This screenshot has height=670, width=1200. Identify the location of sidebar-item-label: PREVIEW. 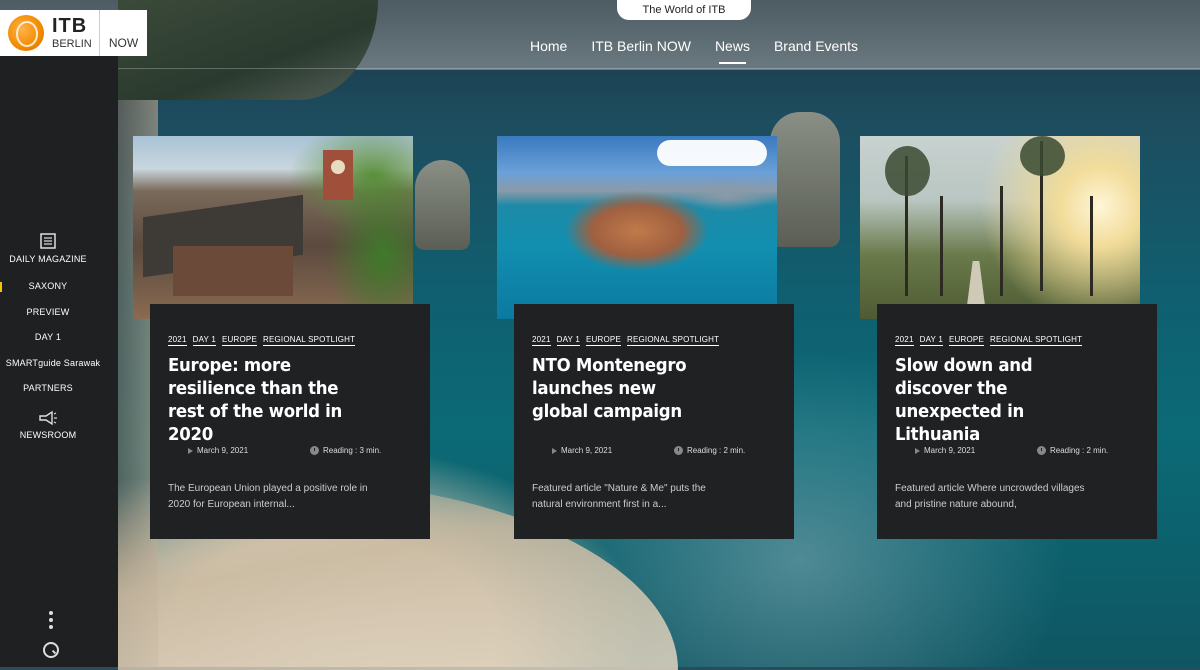
(48, 312).